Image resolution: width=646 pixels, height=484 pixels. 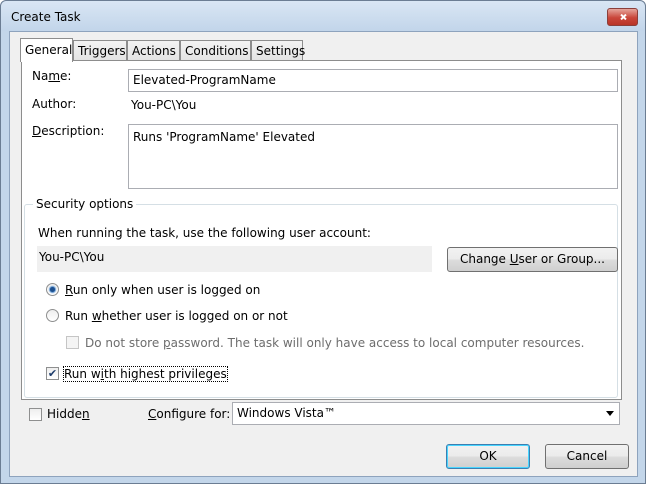 I want to click on do-not-store-password-checkbox, so click(x=72, y=342).